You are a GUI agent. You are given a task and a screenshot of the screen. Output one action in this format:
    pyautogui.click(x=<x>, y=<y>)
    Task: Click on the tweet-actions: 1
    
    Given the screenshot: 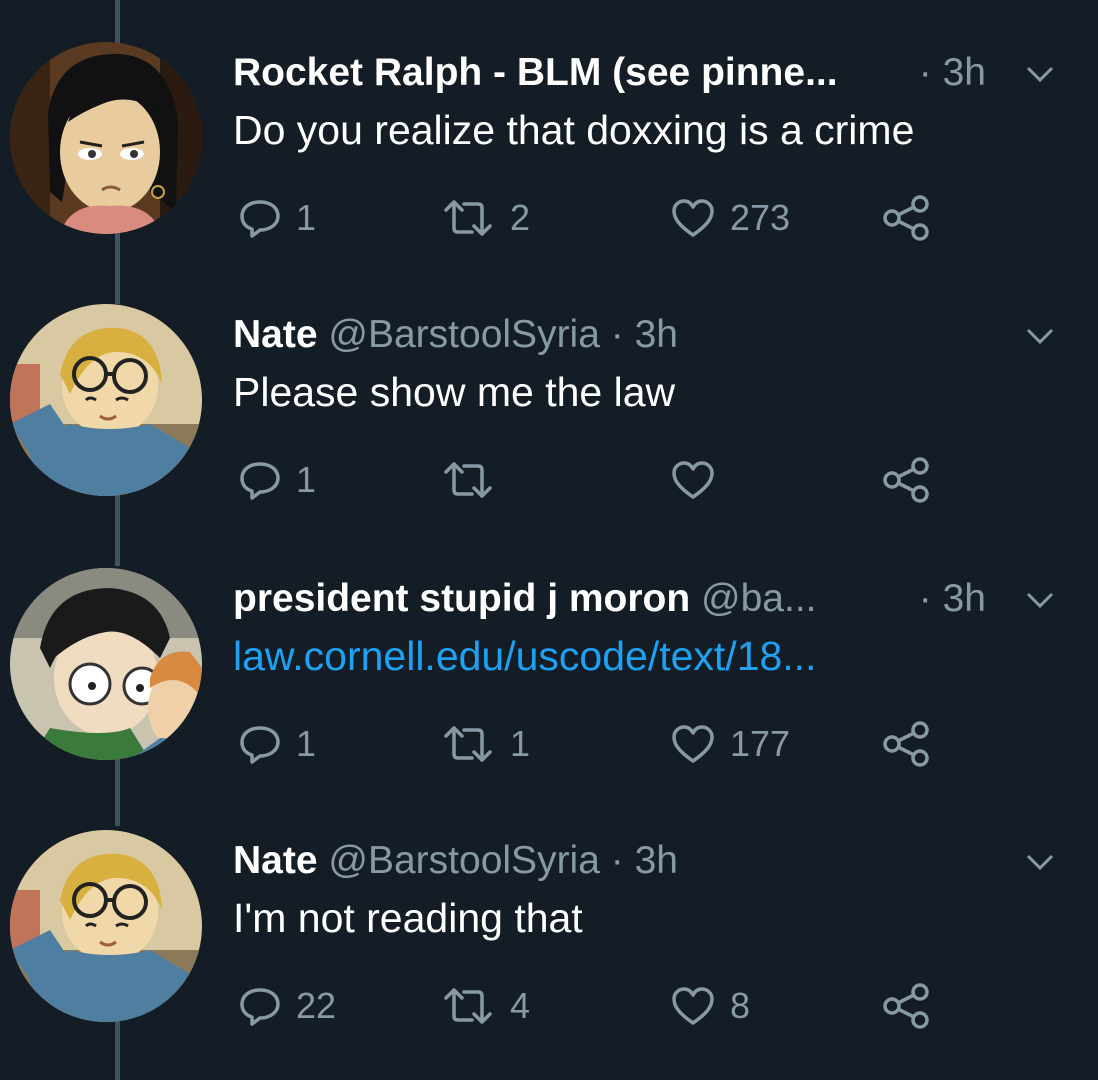 What is the action you would take?
    pyautogui.click(x=549, y=480)
    